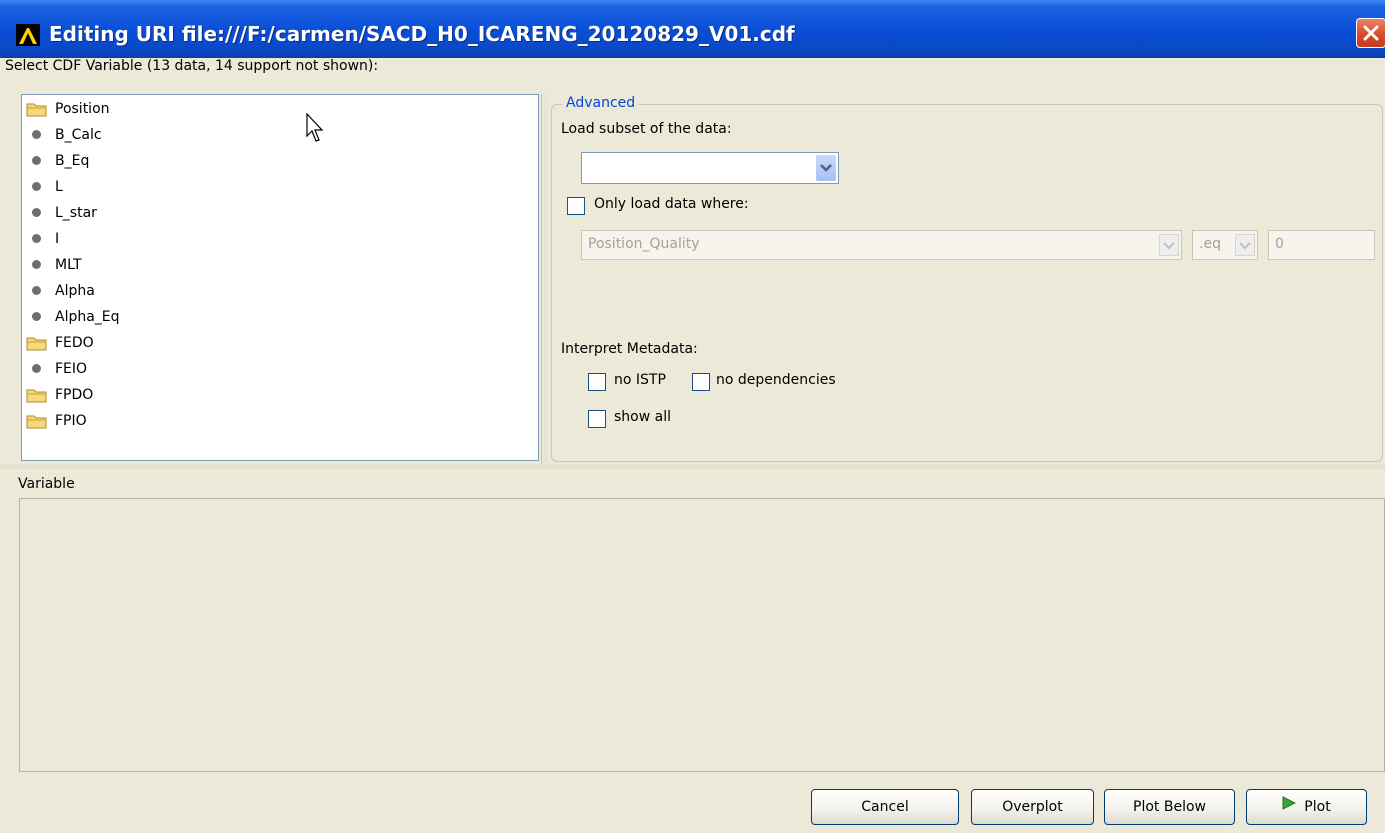 Image resolution: width=1385 pixels, height=833 pixels. What do you see at coordinates (1279, 244) in the screenshot?
I see `where-value-text: 0` at bounding box center [1279, 244].